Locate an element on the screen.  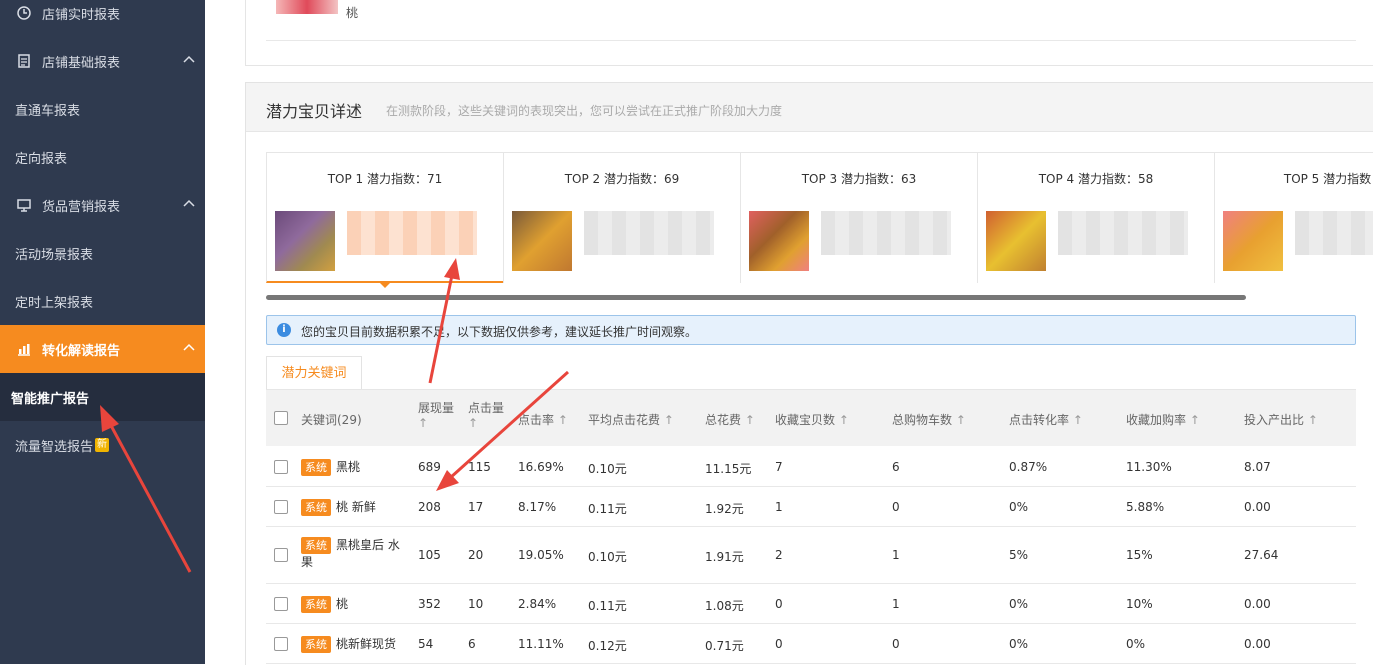
col-label: 投入产出比 is located at coordinates (1274, 420).